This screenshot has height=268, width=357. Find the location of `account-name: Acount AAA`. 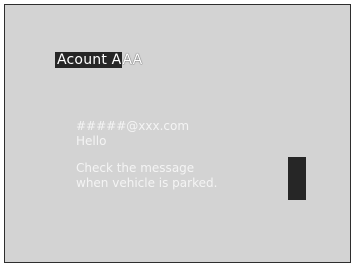

account-name: Acount AAA is located at coordinates (98, 60).